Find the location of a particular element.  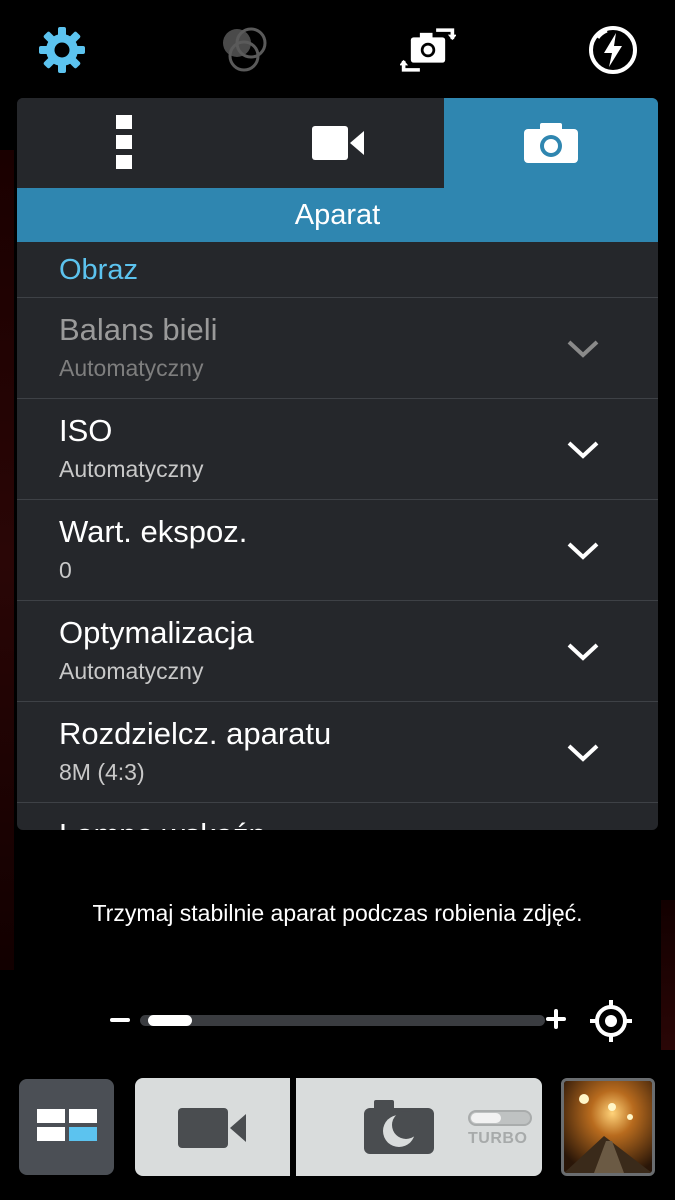

video-camera-icon is located at coordinates (337, 143).